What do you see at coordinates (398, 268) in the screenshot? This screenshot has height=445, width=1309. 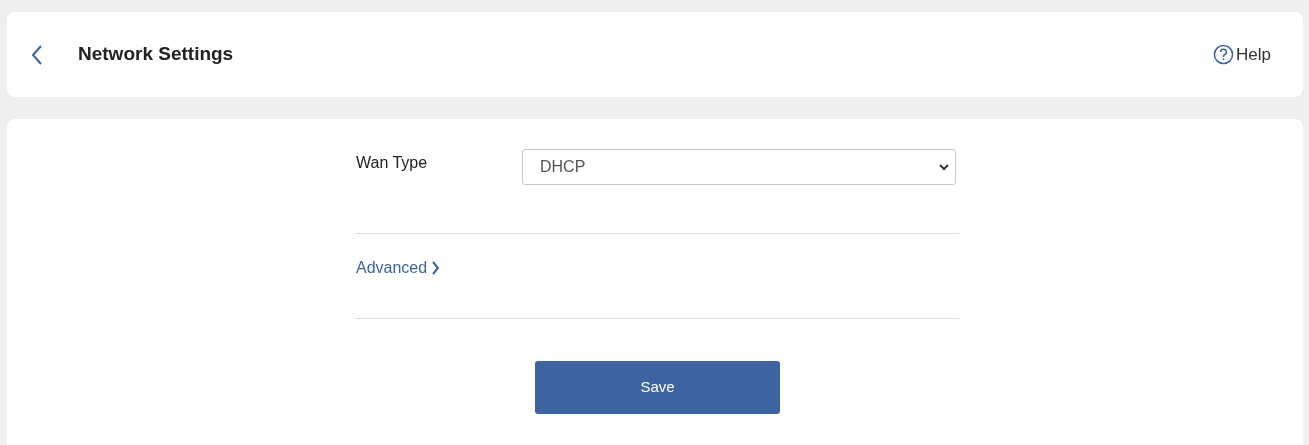 I see `advanced-link: Advanced` at bounding box center [398, 268].